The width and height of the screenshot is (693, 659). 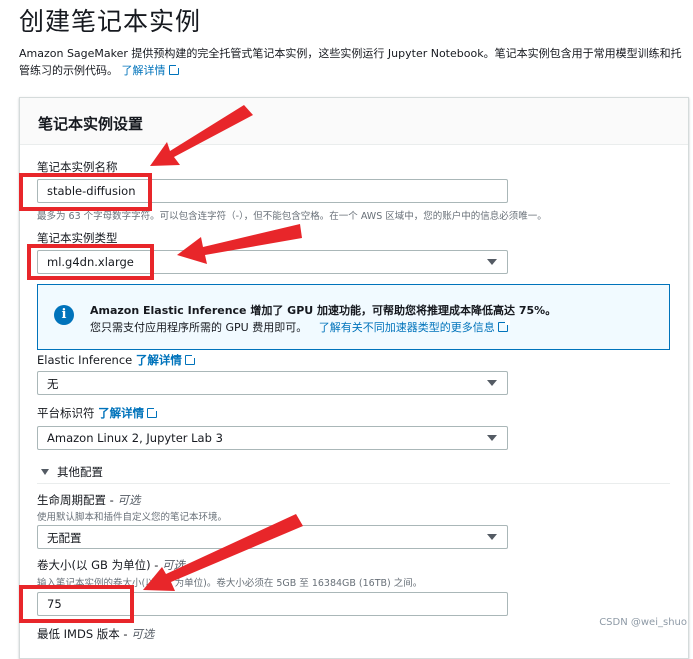 What do you see at coordinates (110, 21) in the screenshot?
I see `page-title: 创建笔记本实例` at bounding box center [110, 21].